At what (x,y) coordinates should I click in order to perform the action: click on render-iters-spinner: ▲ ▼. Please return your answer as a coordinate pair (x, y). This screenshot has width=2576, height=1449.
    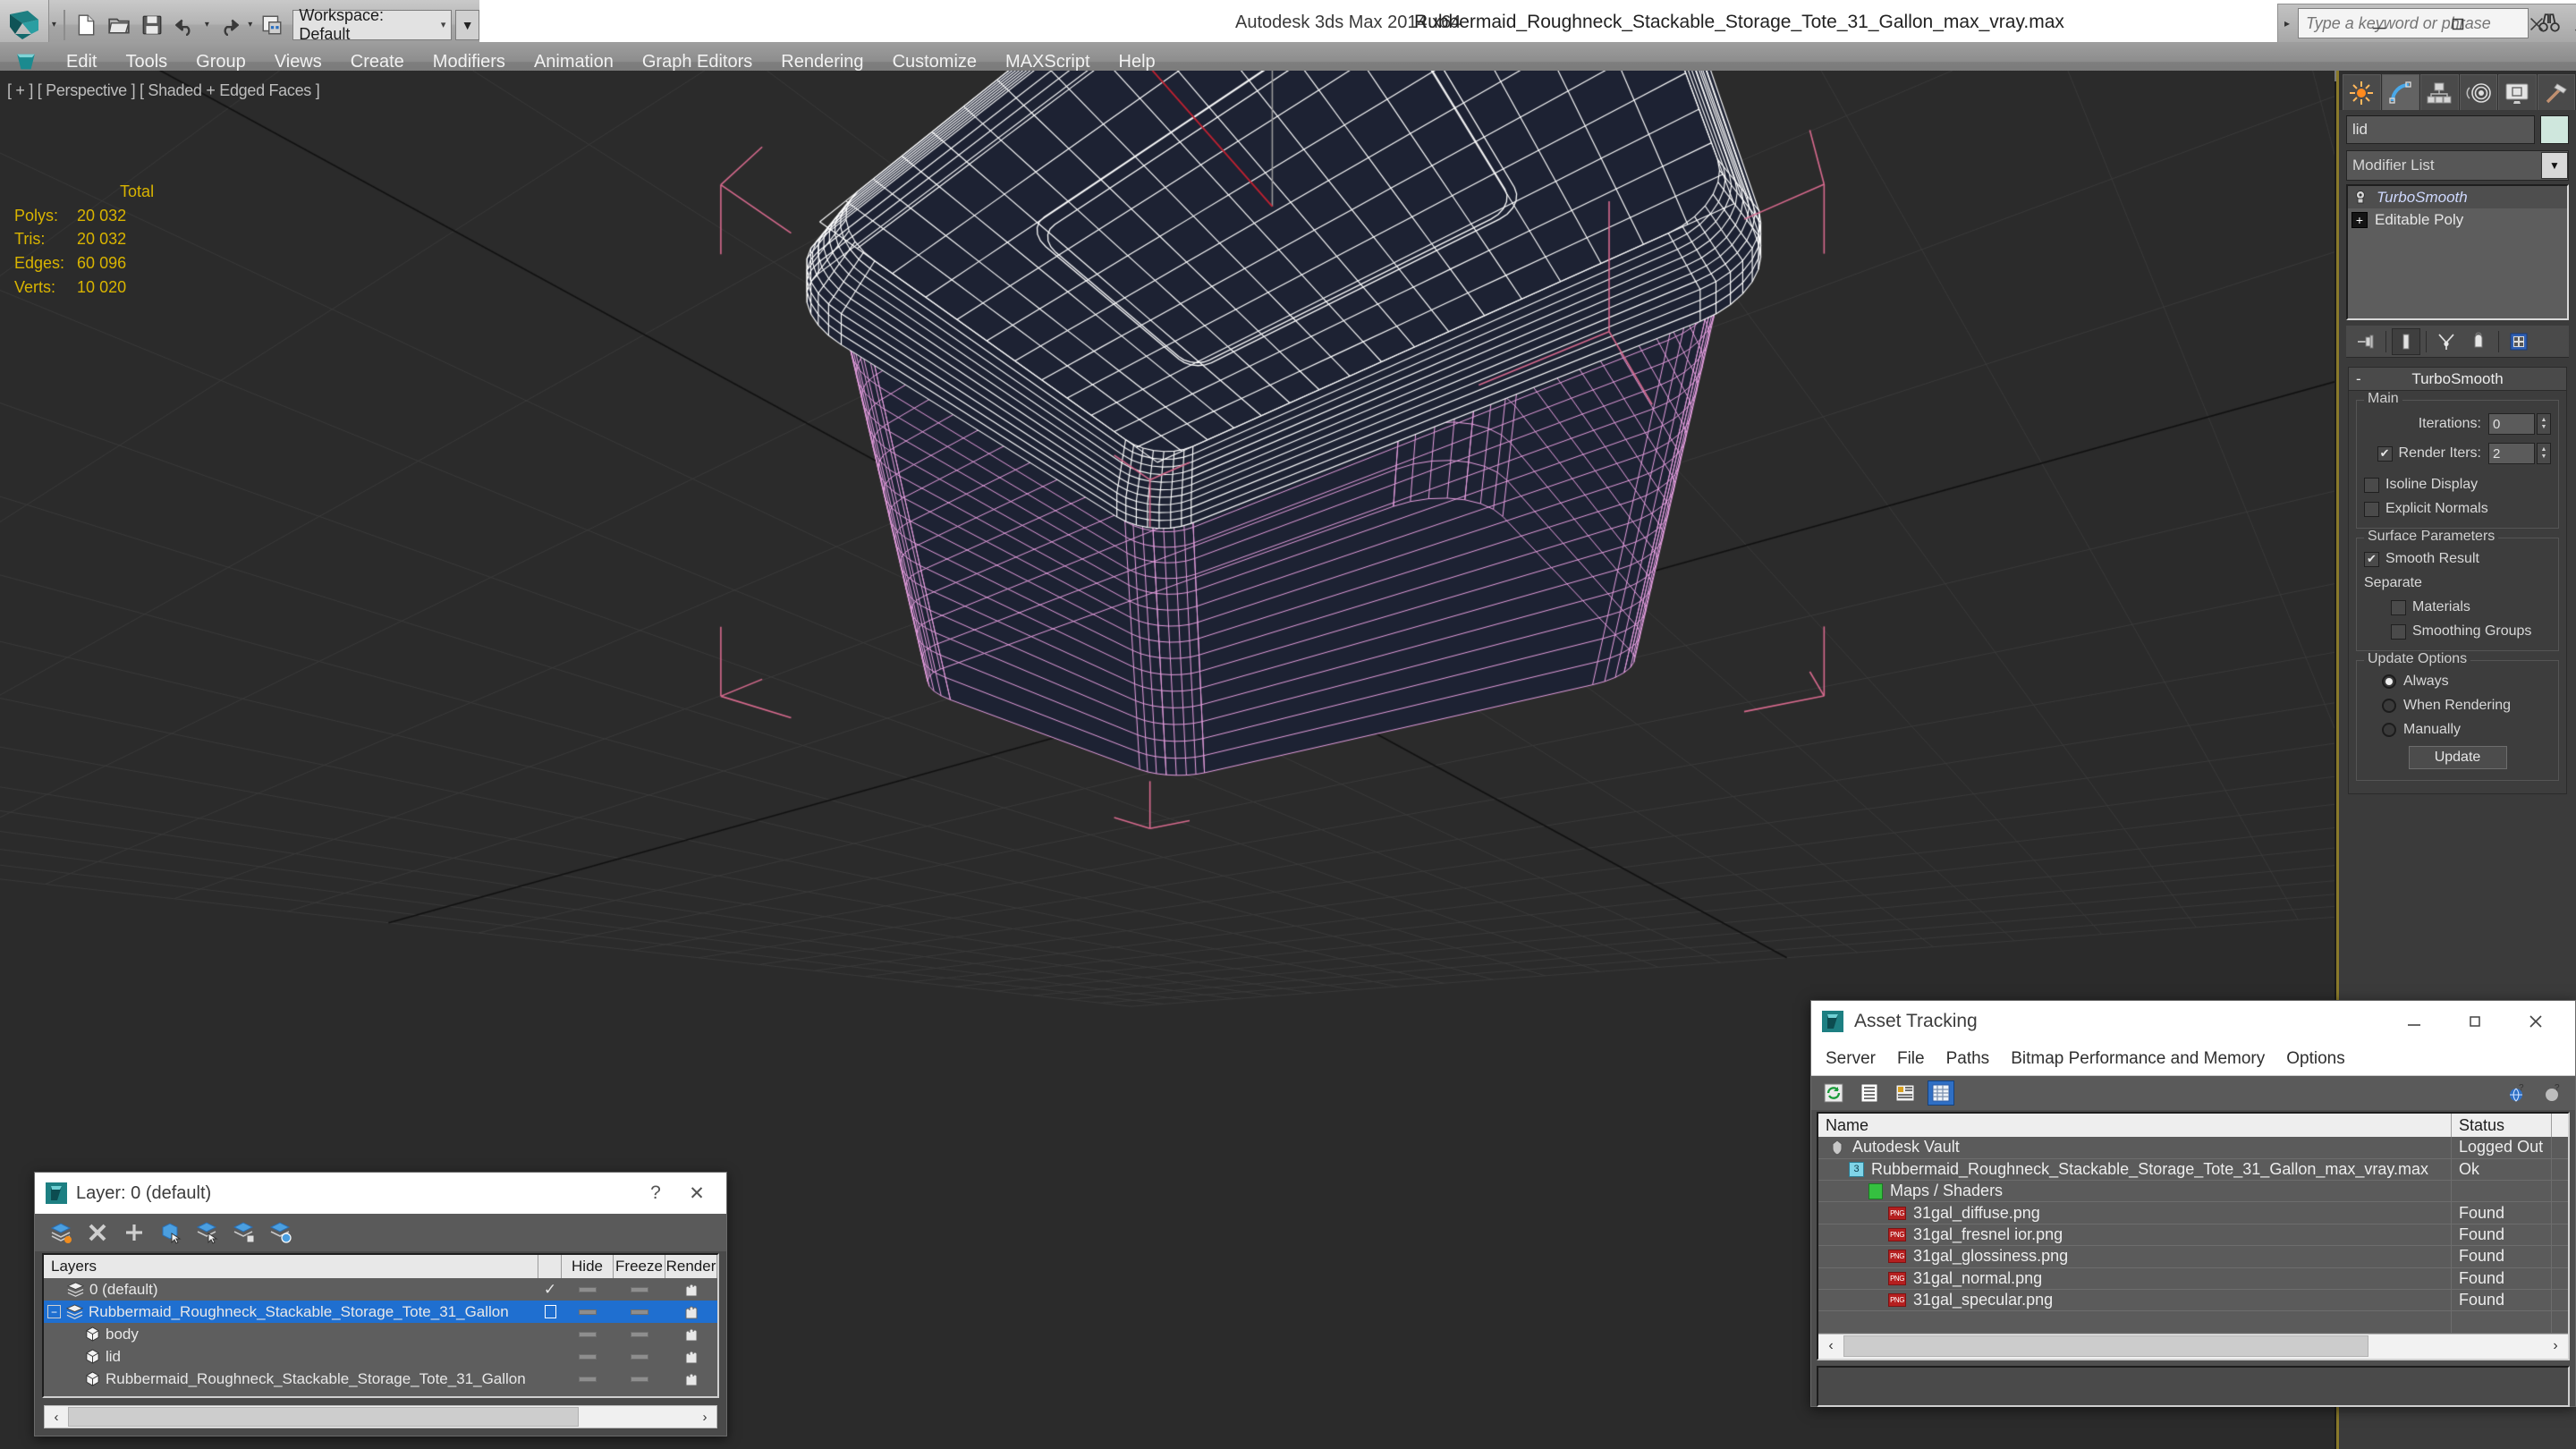
    Looking at the image, I should click on (2544, 453).